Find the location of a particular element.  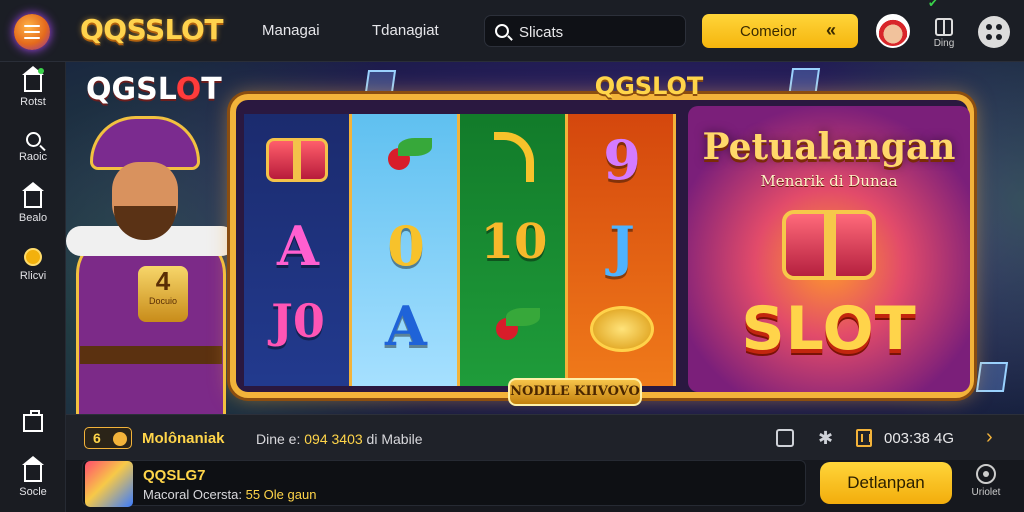

level-number: 6 is located at coordinates (97, 438).